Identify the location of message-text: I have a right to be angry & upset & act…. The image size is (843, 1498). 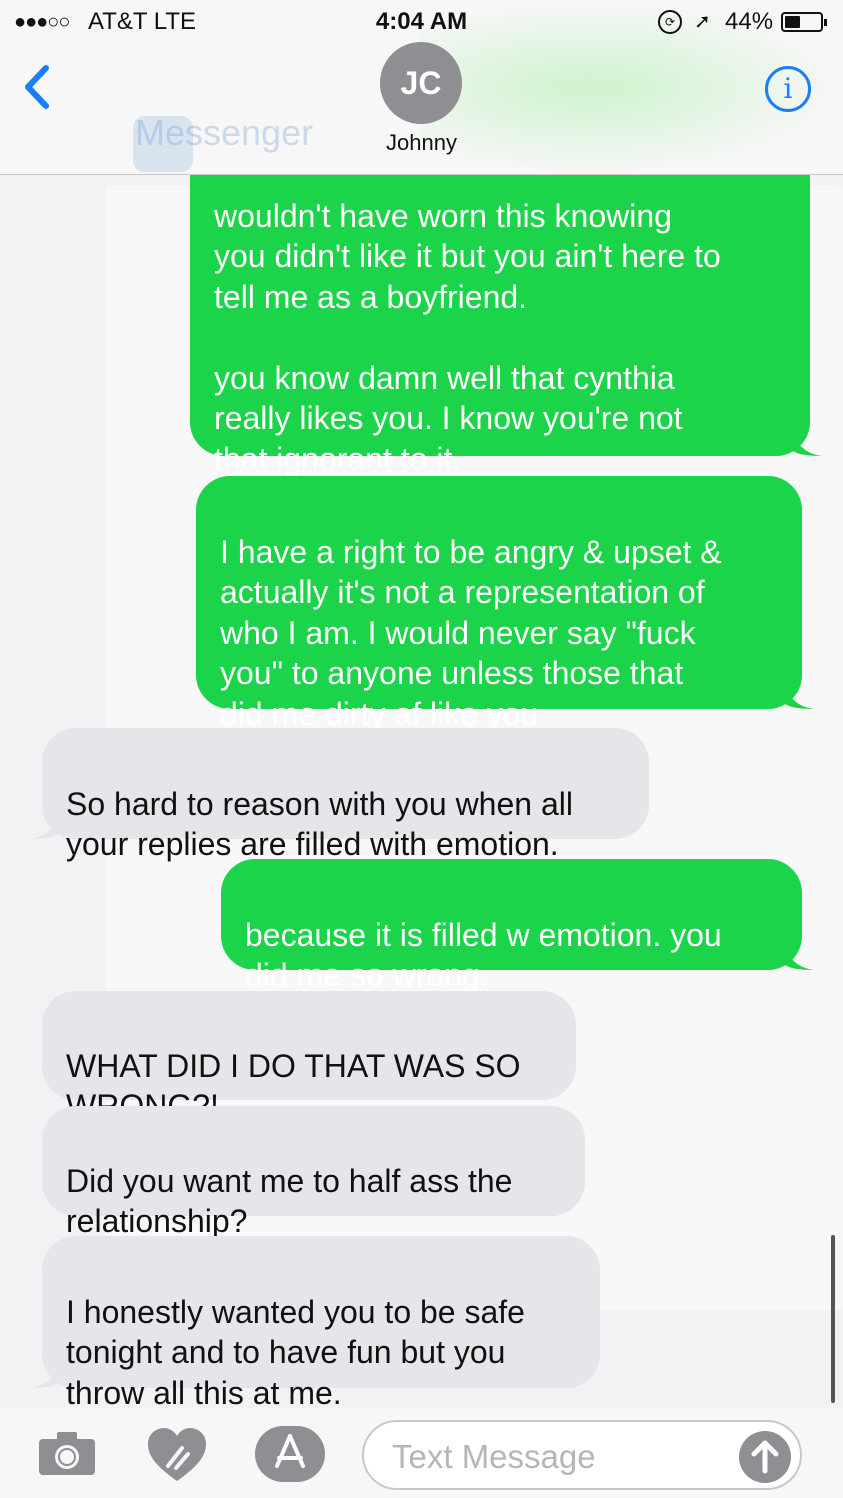
(471, 632).